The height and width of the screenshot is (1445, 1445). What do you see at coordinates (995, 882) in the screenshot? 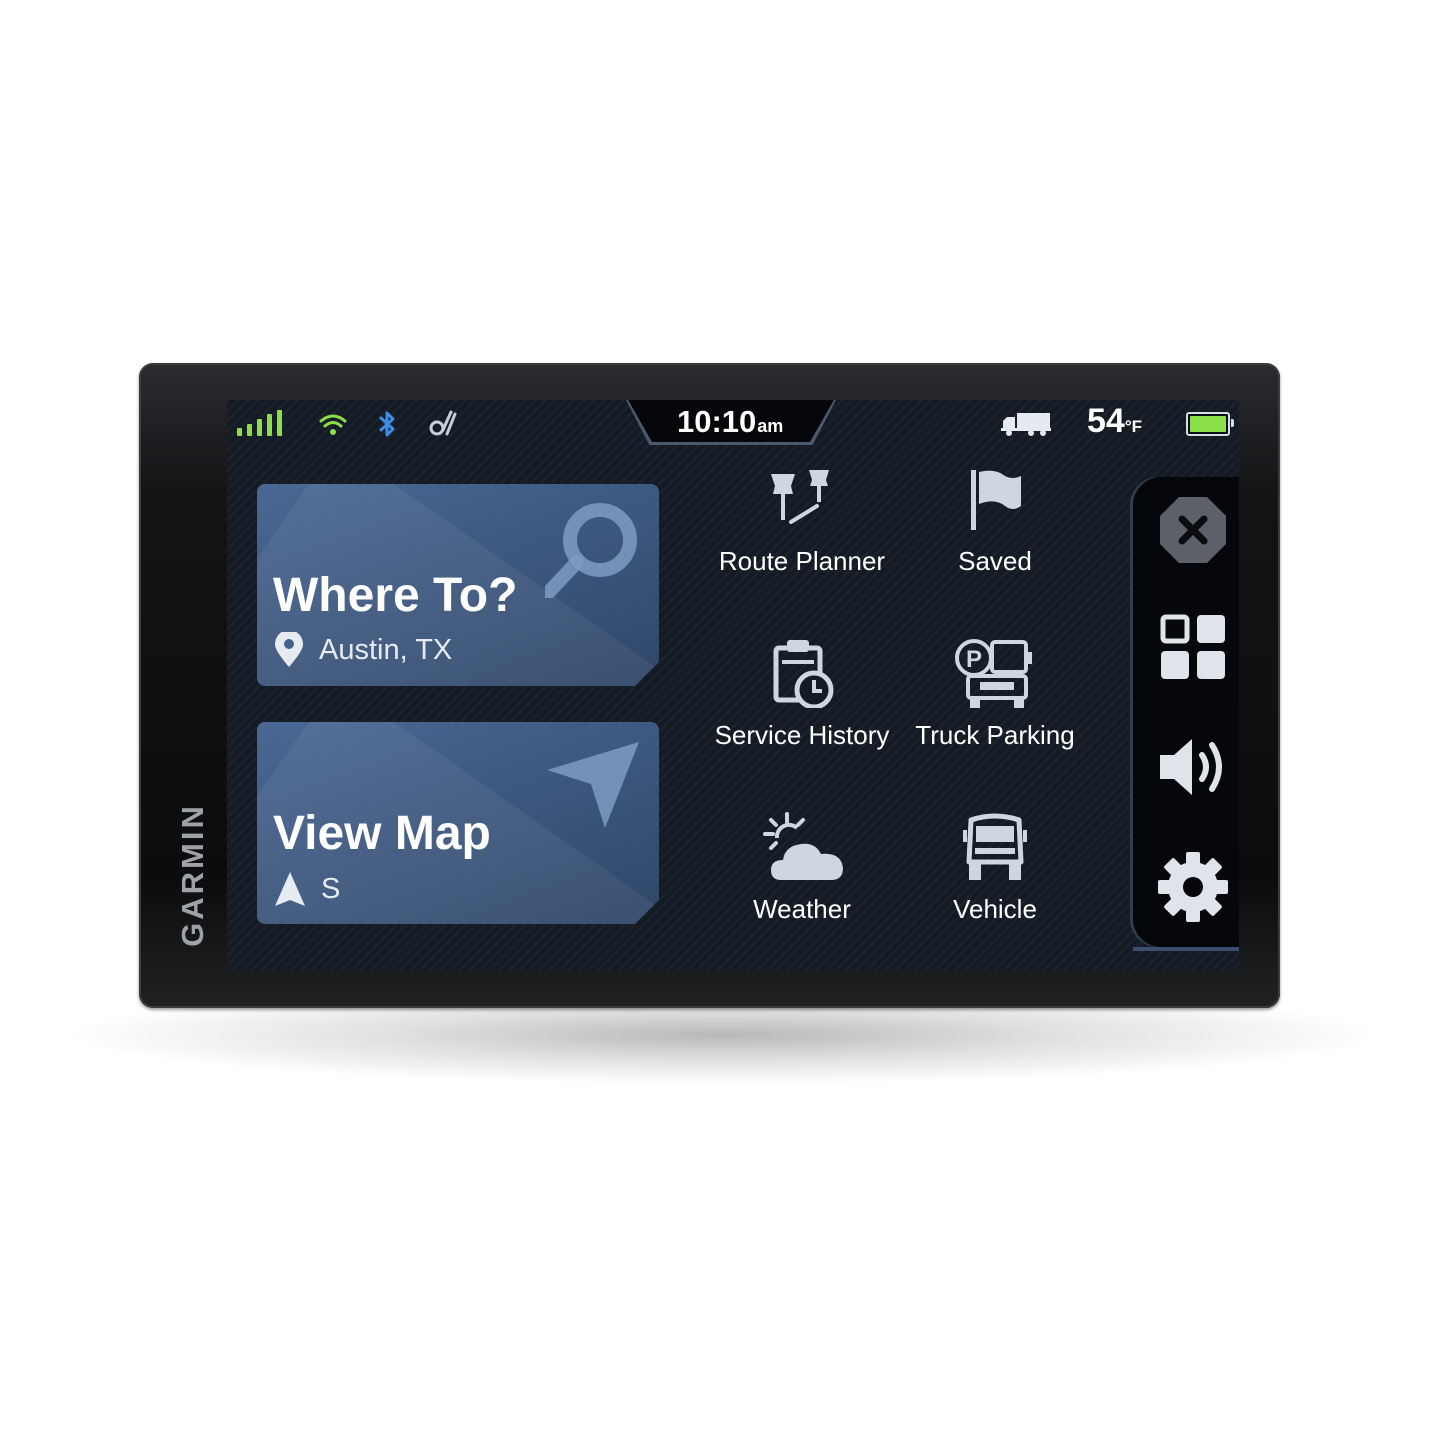
I see `vehicle-button: Vehicle` at bounding box center [995, 882].